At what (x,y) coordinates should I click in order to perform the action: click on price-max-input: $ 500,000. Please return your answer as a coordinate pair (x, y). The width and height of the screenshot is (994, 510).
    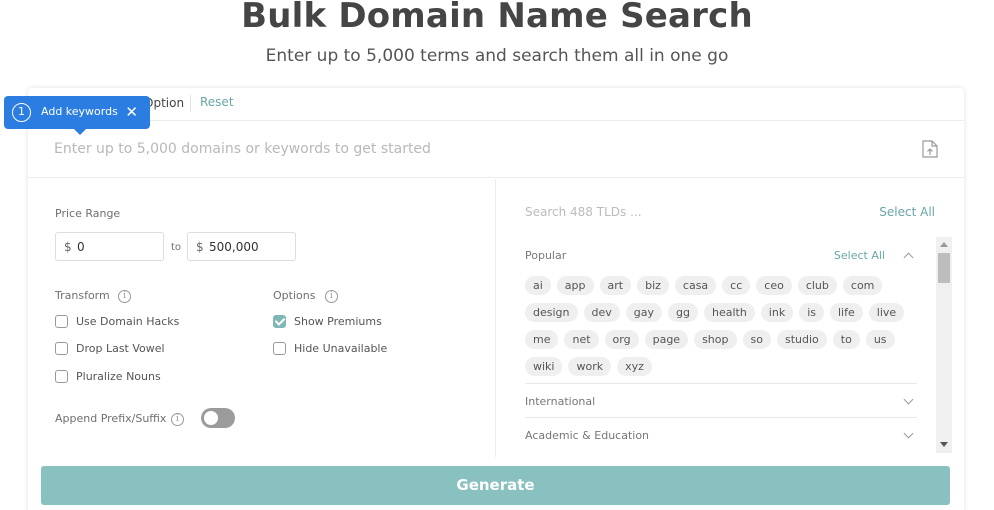
    Looking at the image, I should click on (241, 246).